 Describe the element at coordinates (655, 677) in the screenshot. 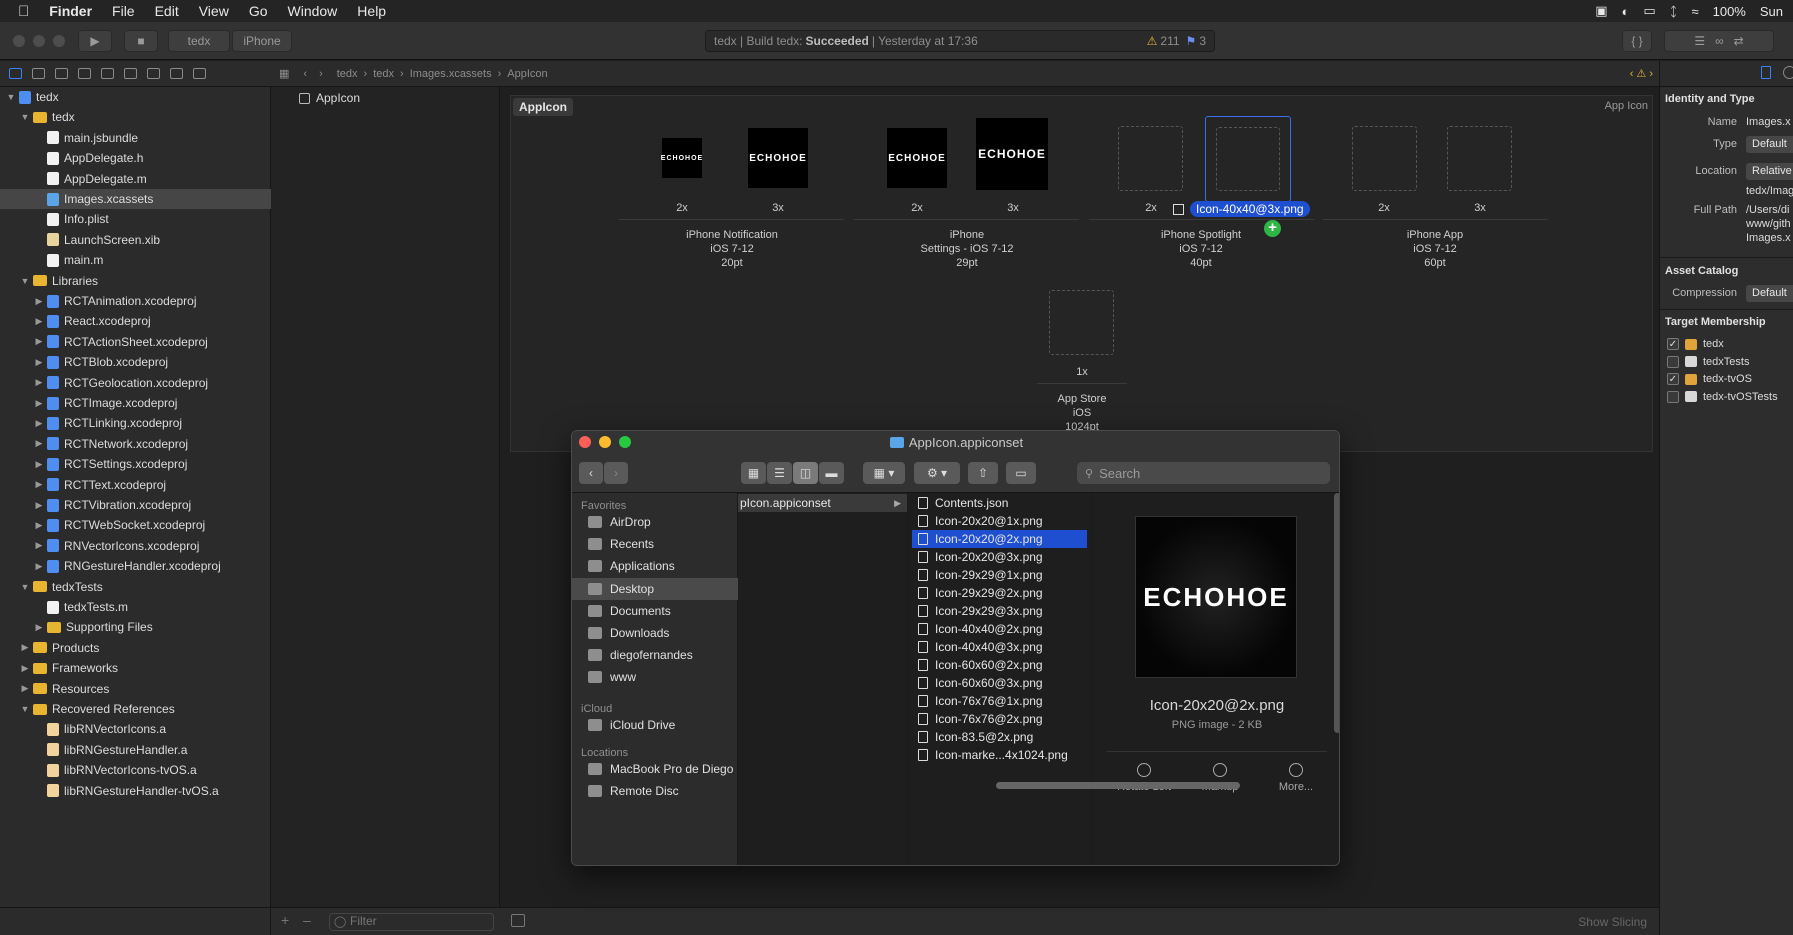

I see `sidebar-item: www` at that location.